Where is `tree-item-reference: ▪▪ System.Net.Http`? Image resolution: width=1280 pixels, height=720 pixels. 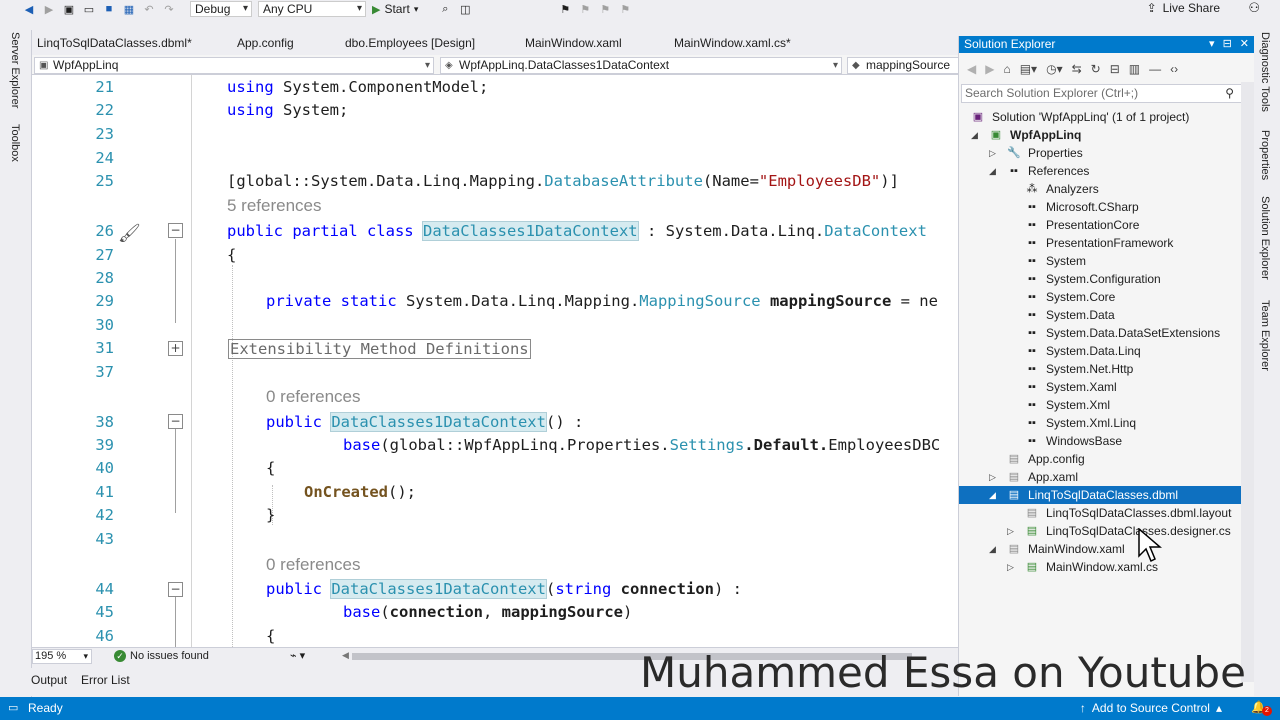 tree-item-reference: ▪▪ System.Net.Http is located at coordinates (1107, 369).